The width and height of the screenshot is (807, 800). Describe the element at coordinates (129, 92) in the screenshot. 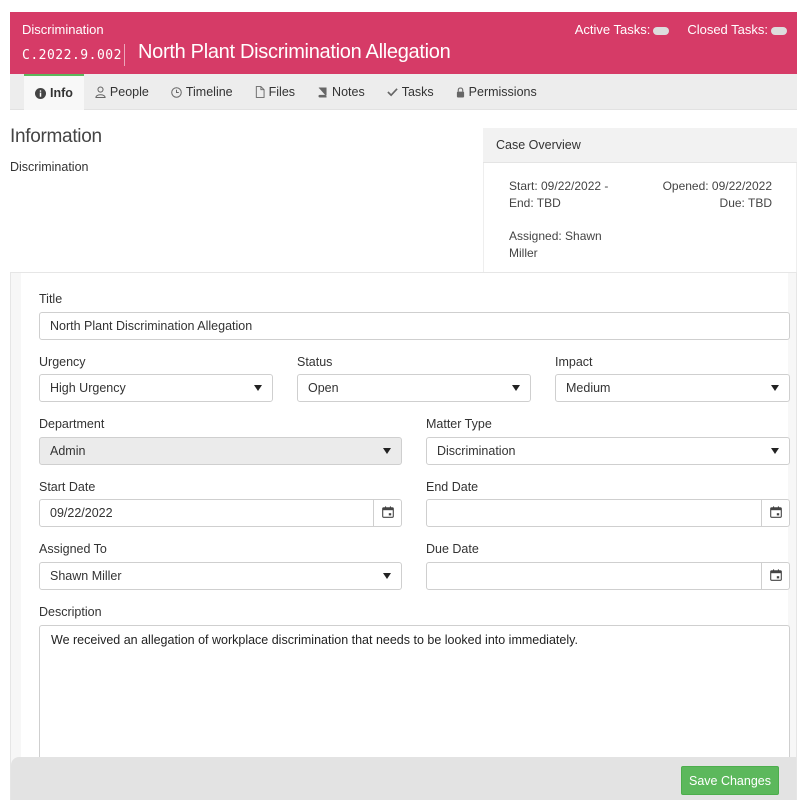

I see `tab-people-label: People` at that location.